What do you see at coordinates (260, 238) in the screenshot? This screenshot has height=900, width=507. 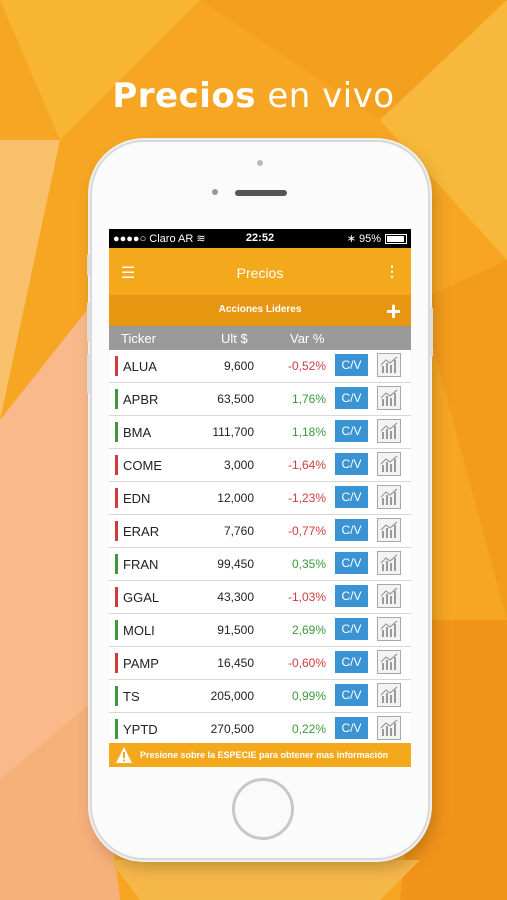 I see `status-bar: ●●●●○ Claro AR ≋ 22:52 ∗ 95%` at bounding box center [260, 238].